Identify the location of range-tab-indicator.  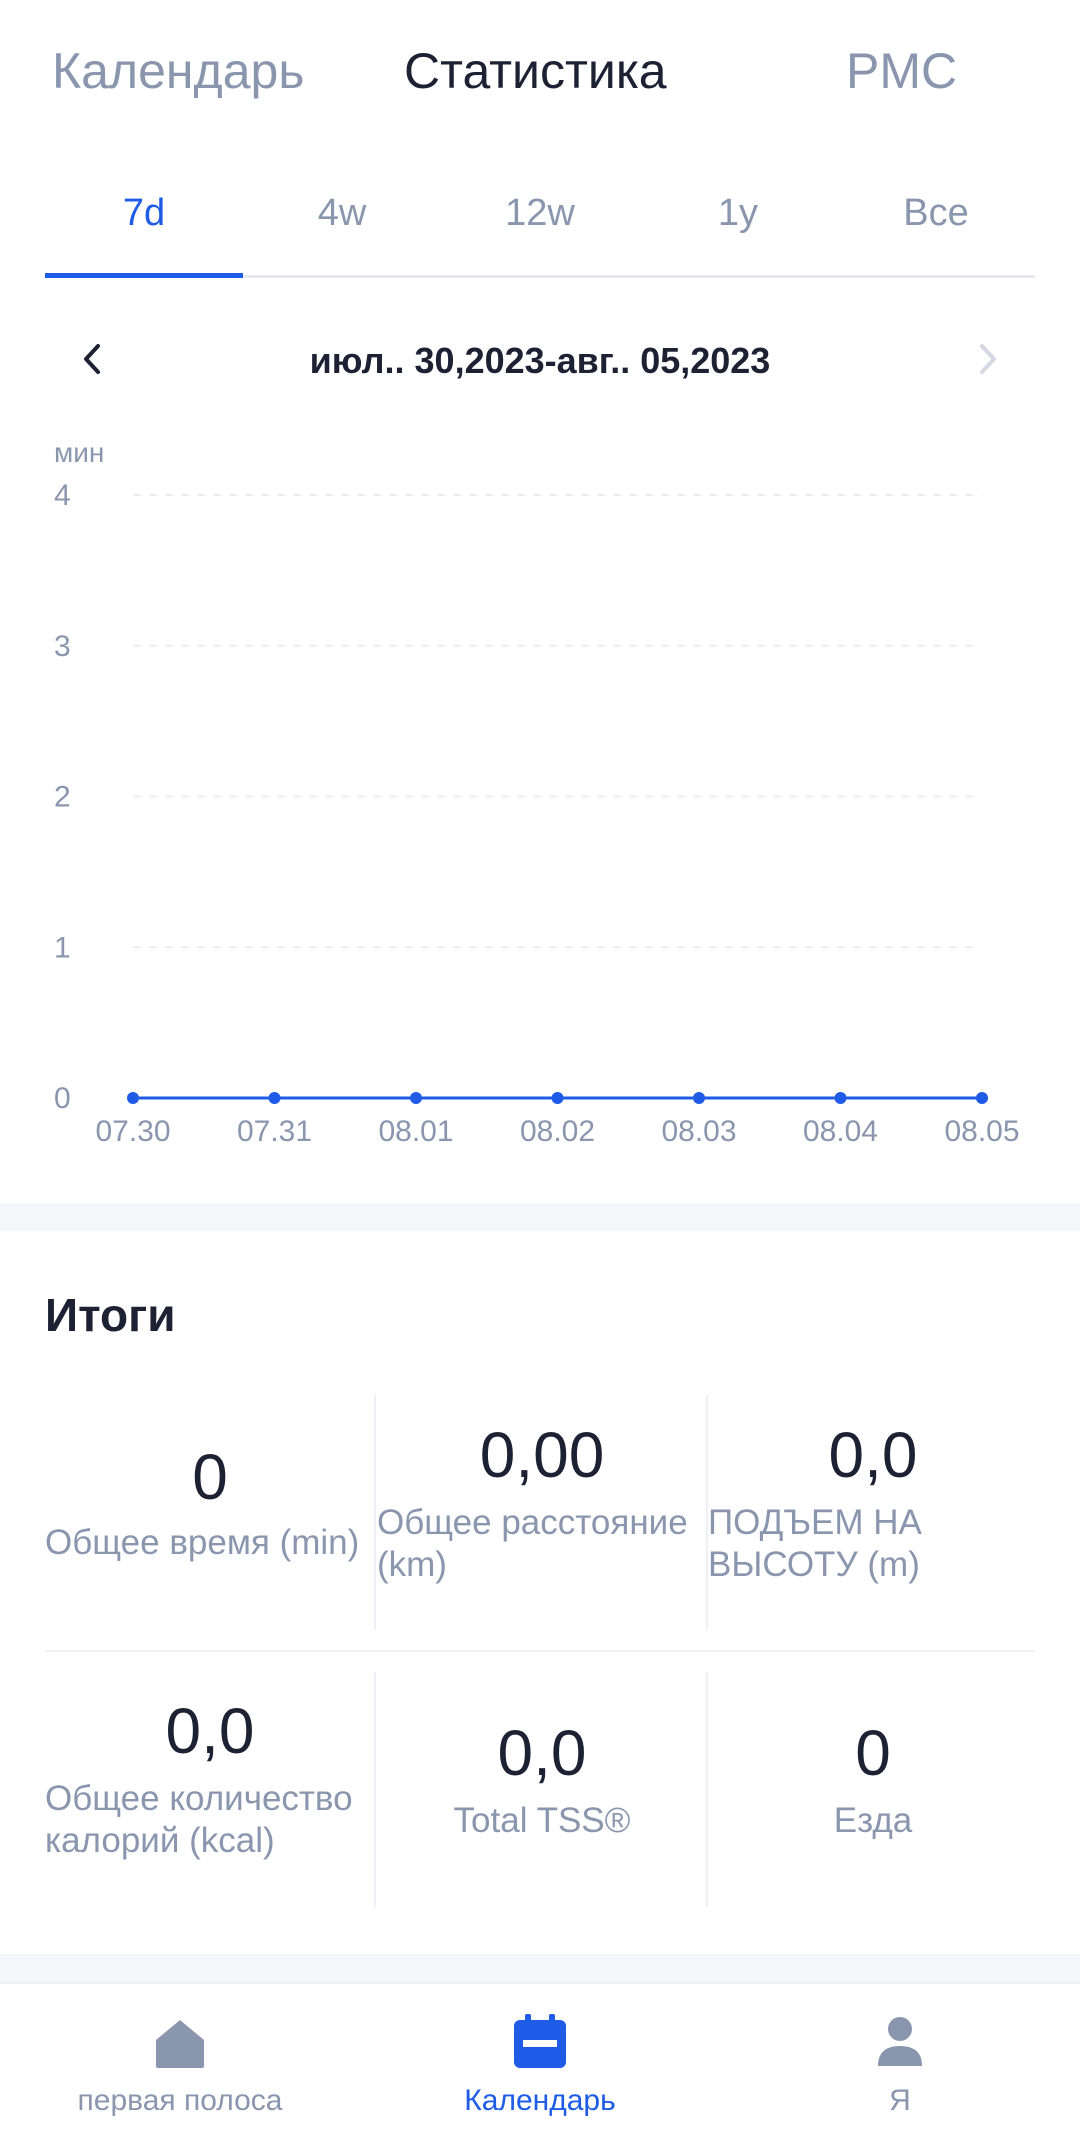
(144, 275).